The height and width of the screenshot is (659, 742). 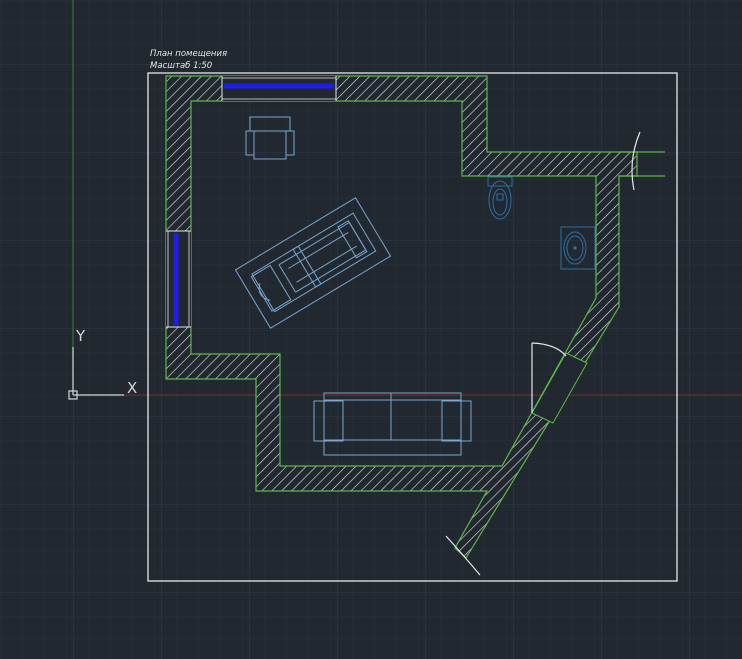 What do you see at coordinates (181, 66) in the screenshot?
I see `drawing-scale: Масштаб 1:50` at bounding box center [181, 66].